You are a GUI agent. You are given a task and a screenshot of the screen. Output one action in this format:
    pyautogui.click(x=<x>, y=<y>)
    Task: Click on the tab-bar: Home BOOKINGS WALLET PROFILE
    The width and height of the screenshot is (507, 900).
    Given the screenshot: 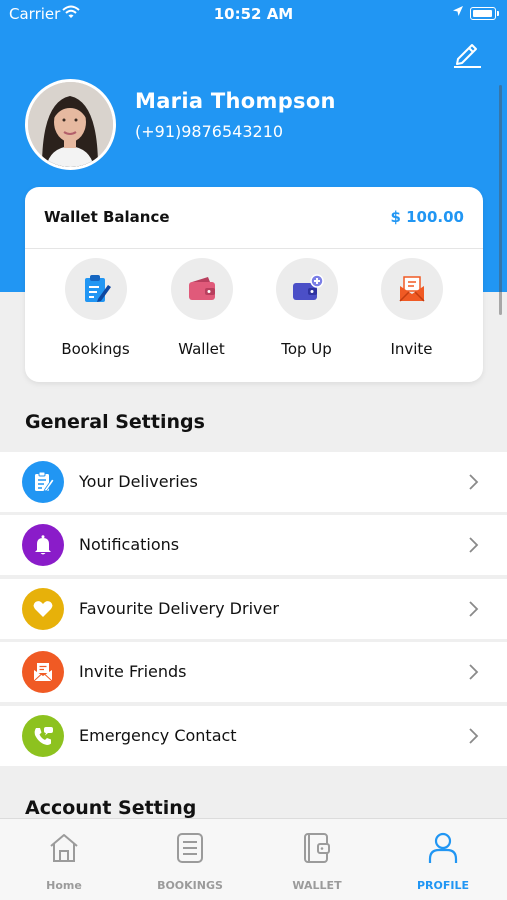 What is the action you would take?
    pyautogui.click(x=253, y=859)
    